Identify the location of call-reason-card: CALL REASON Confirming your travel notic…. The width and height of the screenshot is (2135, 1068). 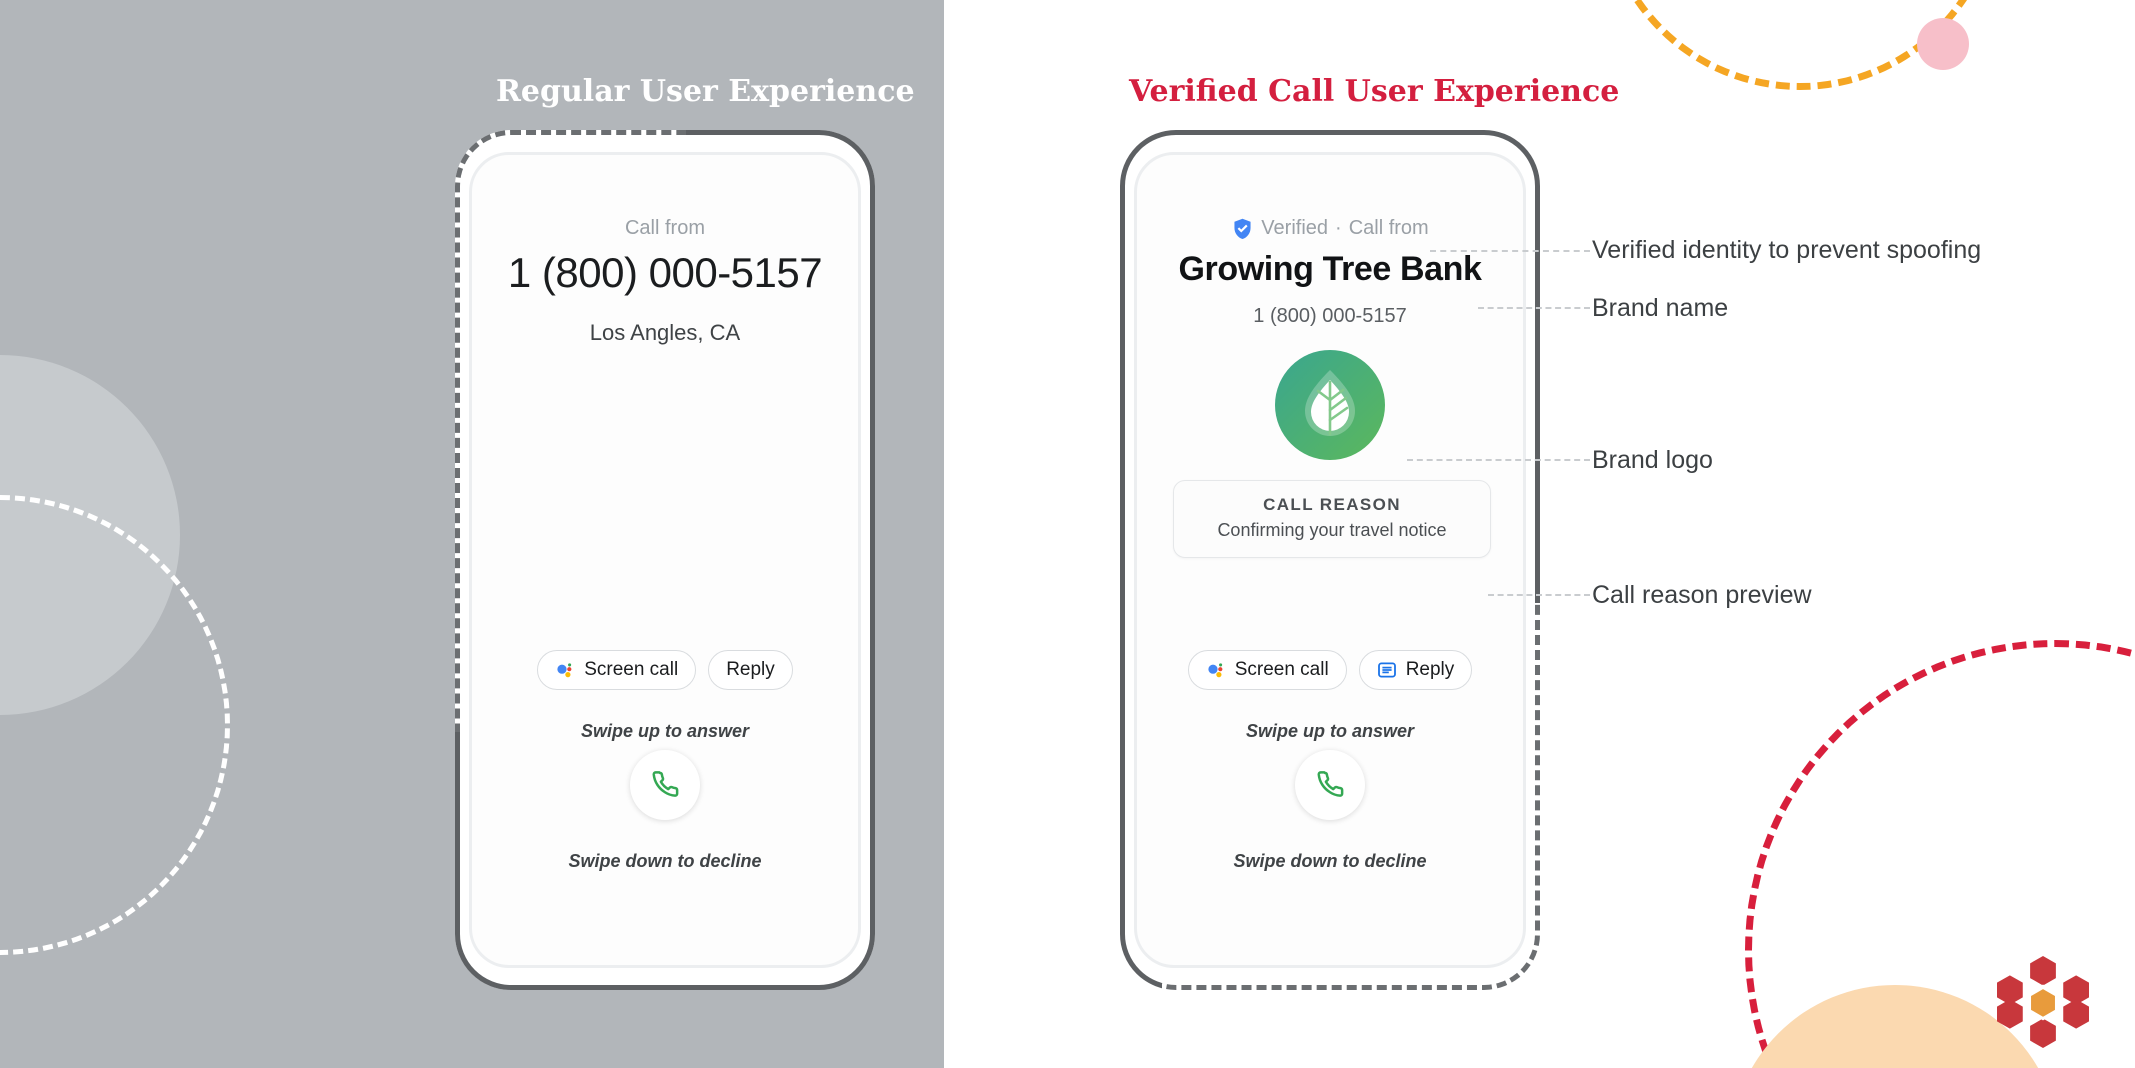
(1332, 519).